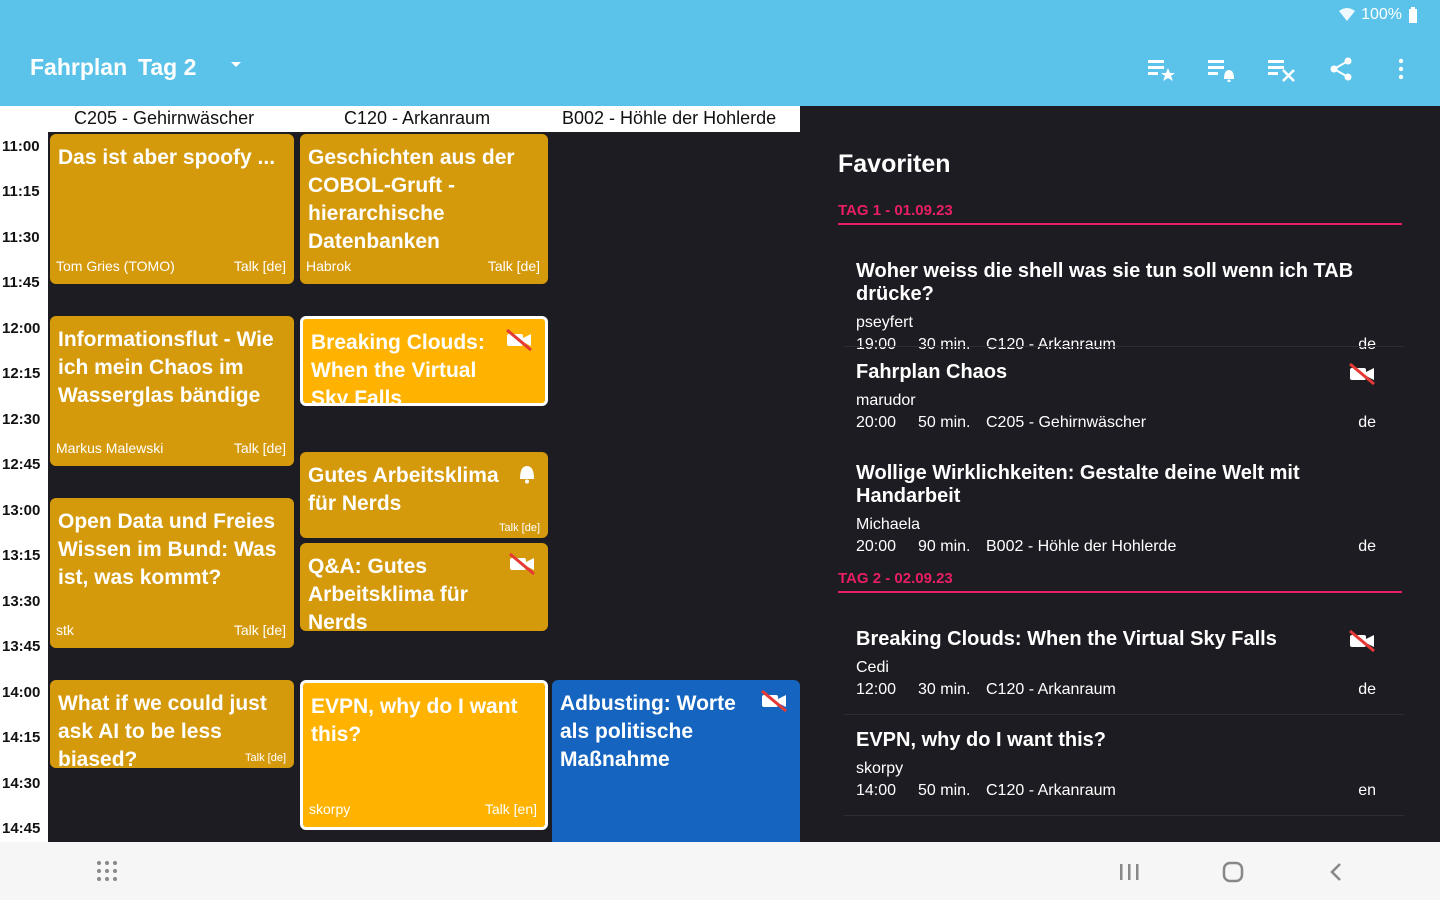  Describe the element at coordinates (981, 740) in the screenshot. I see `favorite-title: EVPN, why do I want this?` at that location.